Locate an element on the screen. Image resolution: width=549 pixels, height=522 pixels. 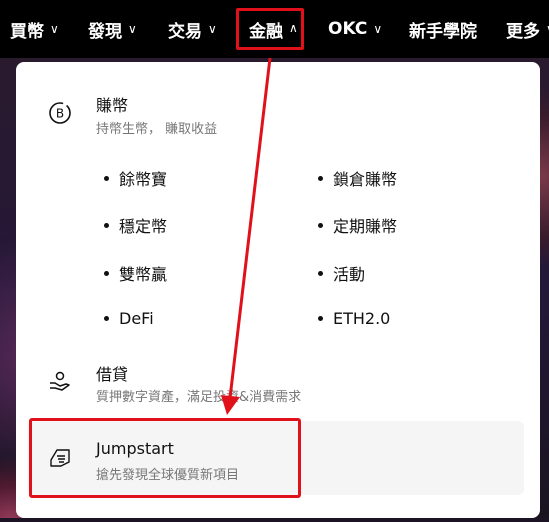
nav-item-discover: 發現 ∨ is located at coordinates (112, 29).